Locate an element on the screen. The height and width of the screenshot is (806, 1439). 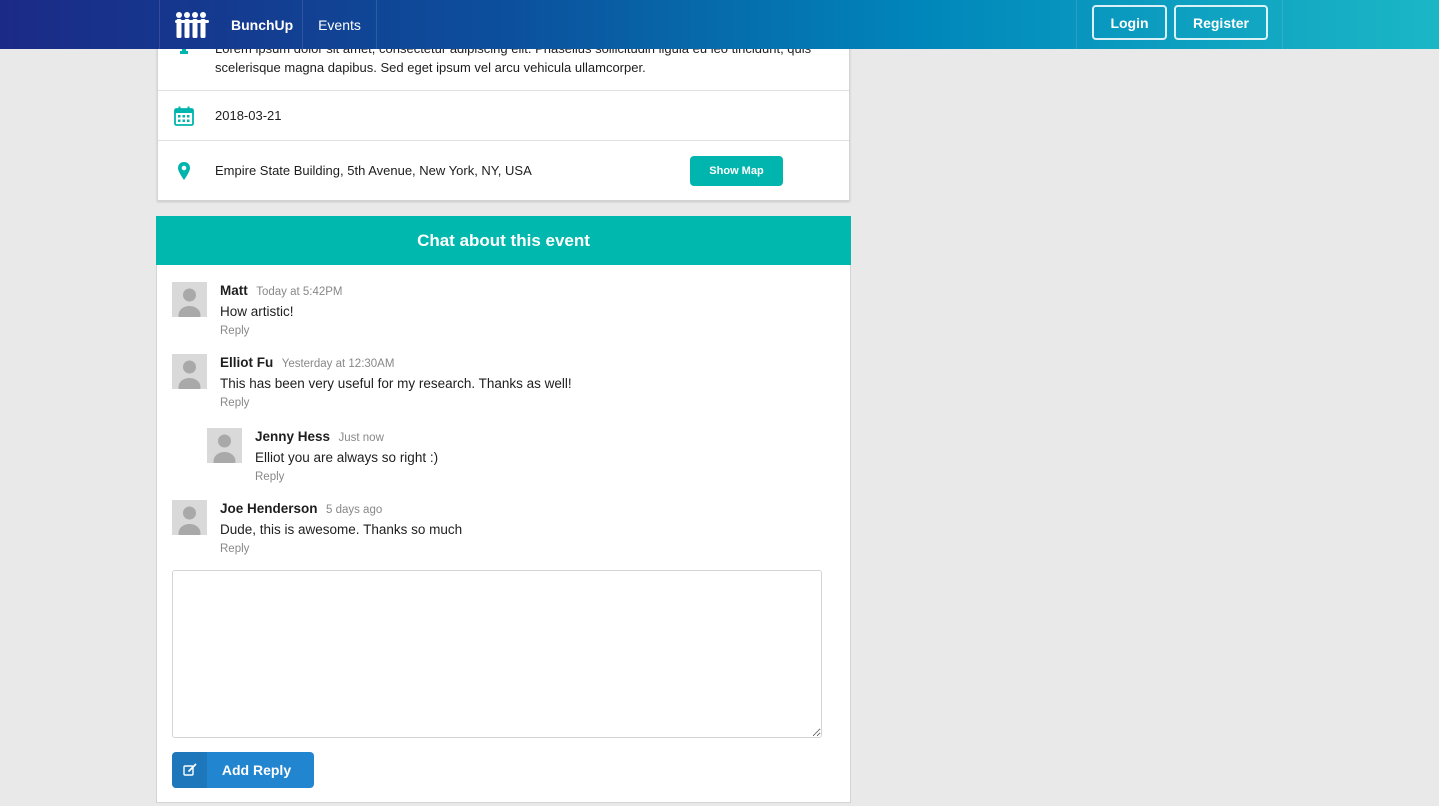
login-button: Login is located at coordinates (1129, 22).